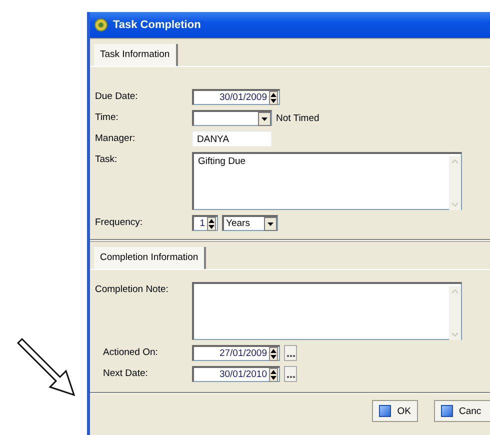 The height and width of the screenshot is (435, 490). I want to click on field-label: Time:, so click(107, 118).